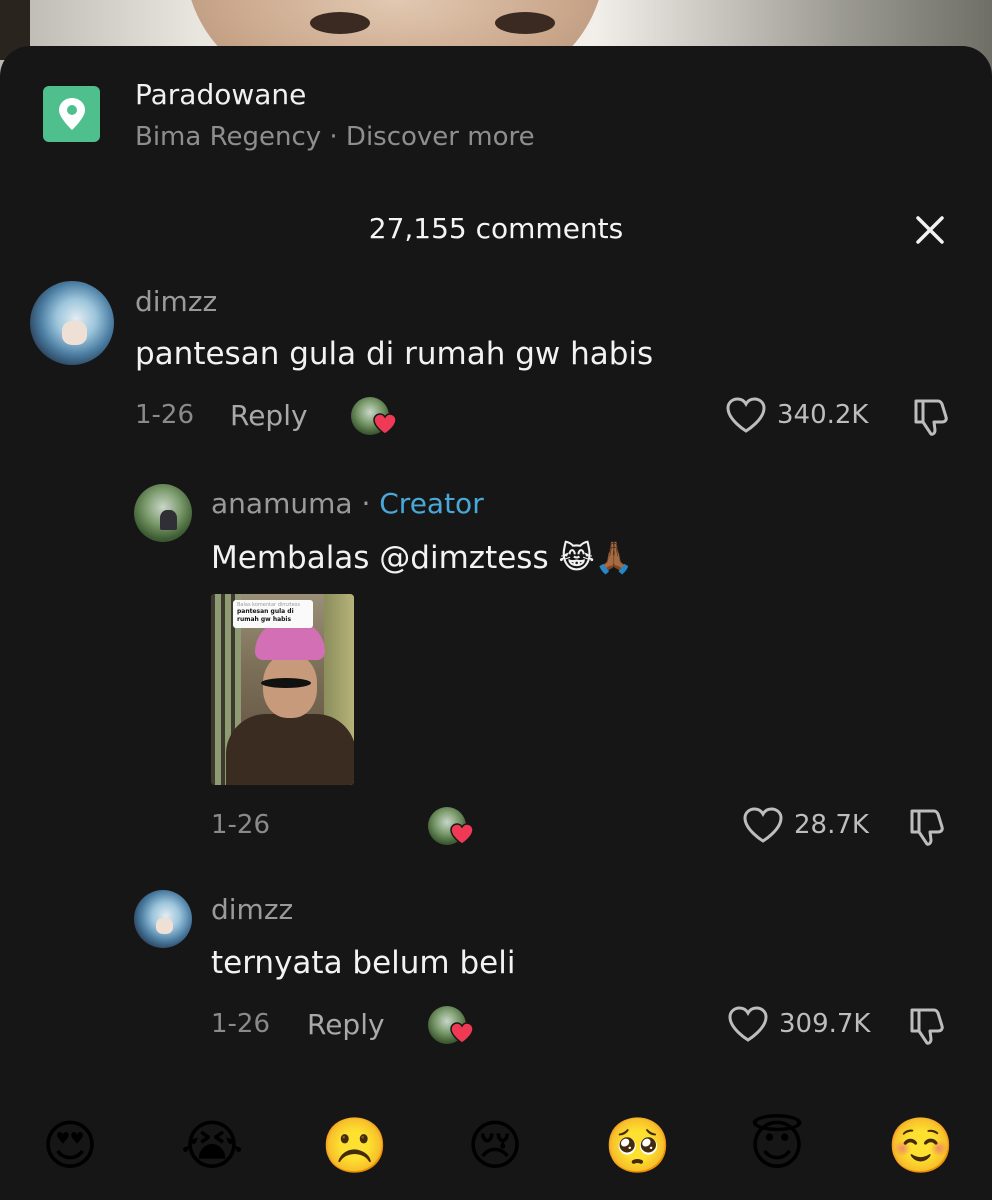 This screenshot has width=992, height=1200. I want to click on emoji-pleading-button: 🥺, so click(637, 1146).